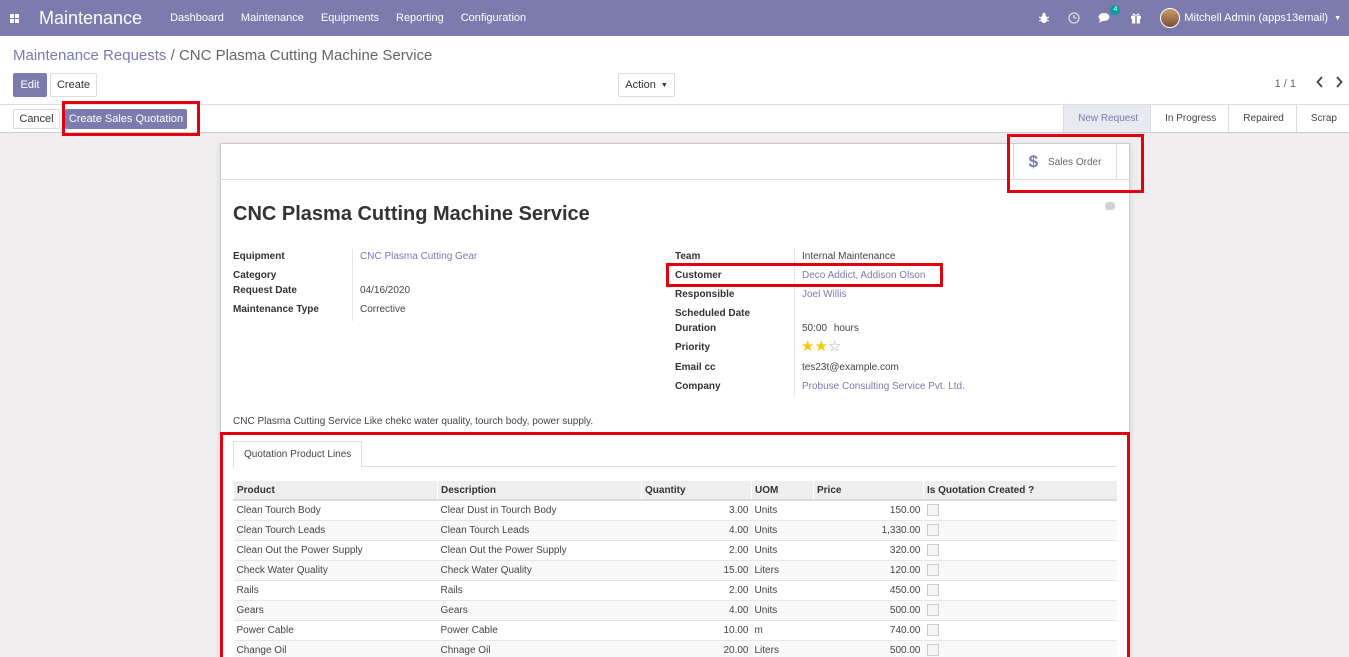  What do you see at coordinates (197, 18) in the screenshot?
I see `menu-dashboard: Dashboard` at bounding box center [197, 18].